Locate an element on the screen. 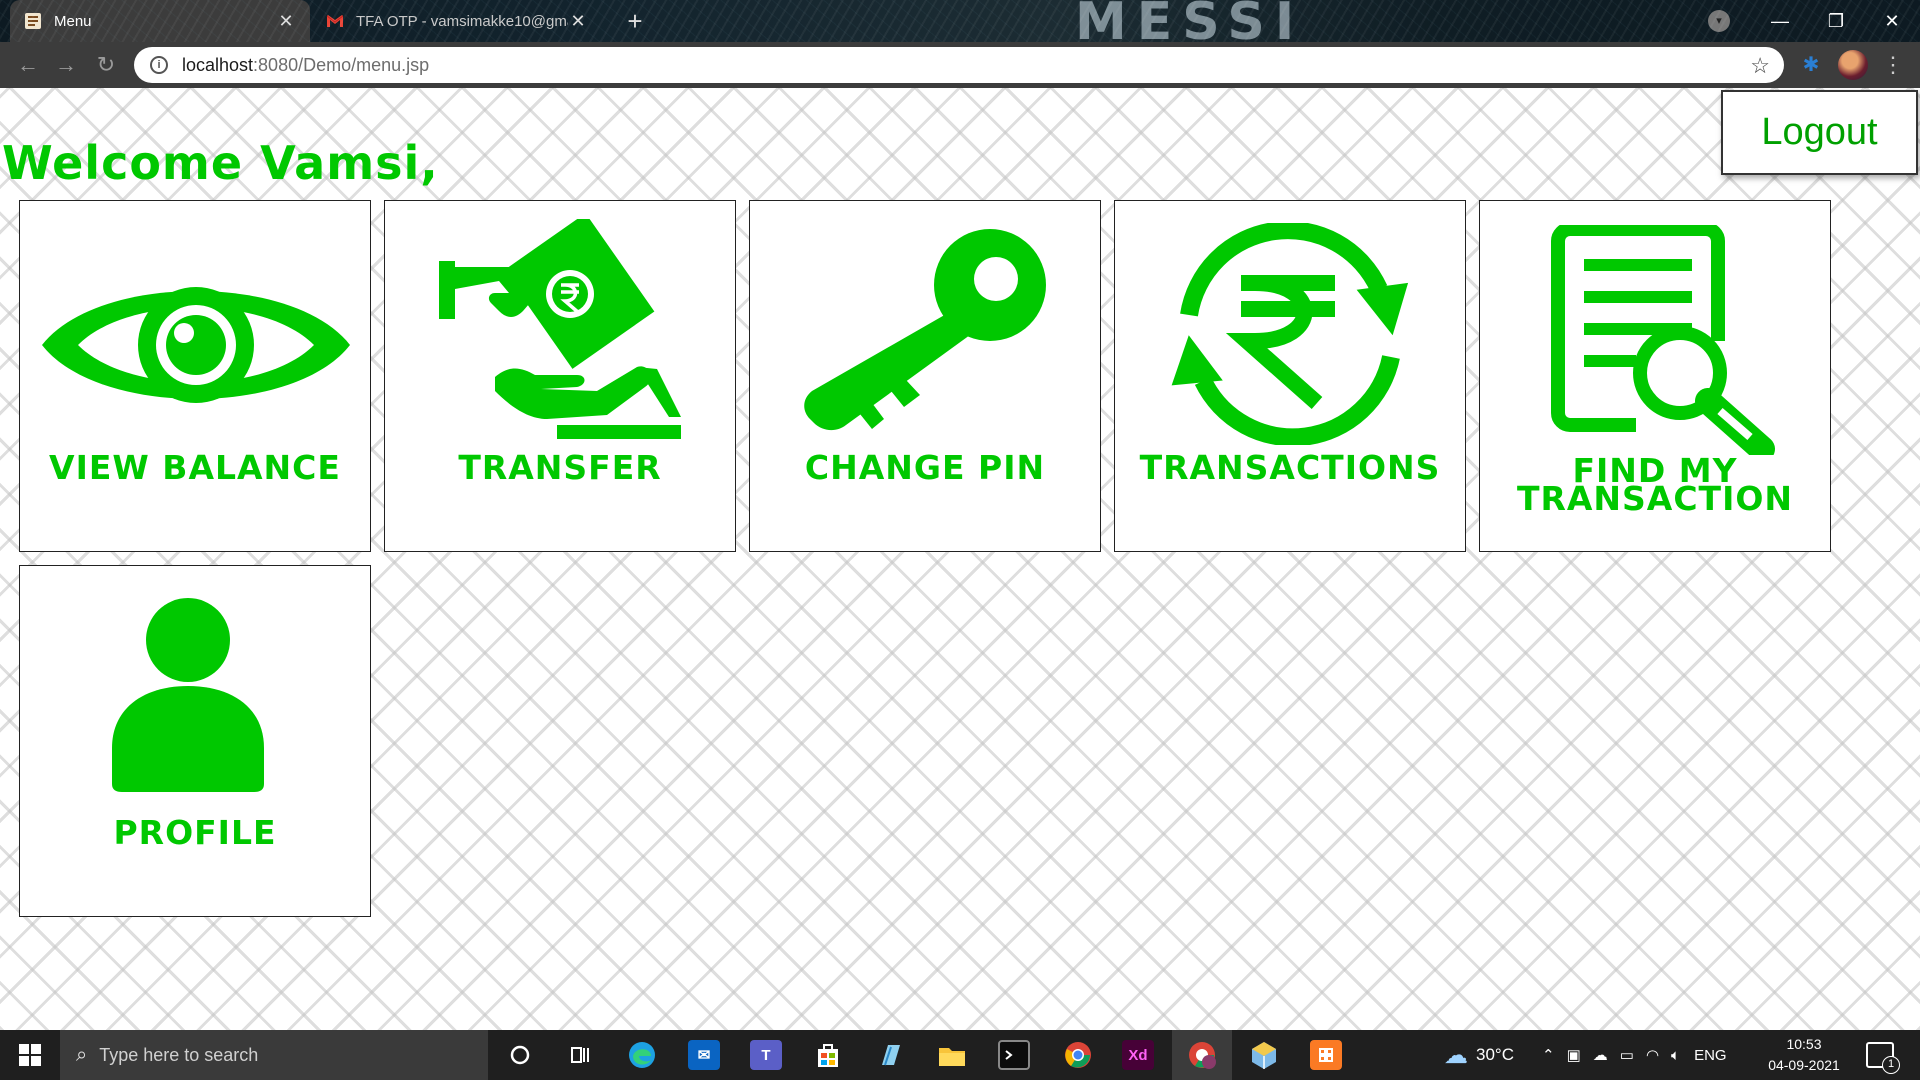 The image size is (1920, 1080). onedrive-icon: ☁ is located at coordinates (1600, 1055).